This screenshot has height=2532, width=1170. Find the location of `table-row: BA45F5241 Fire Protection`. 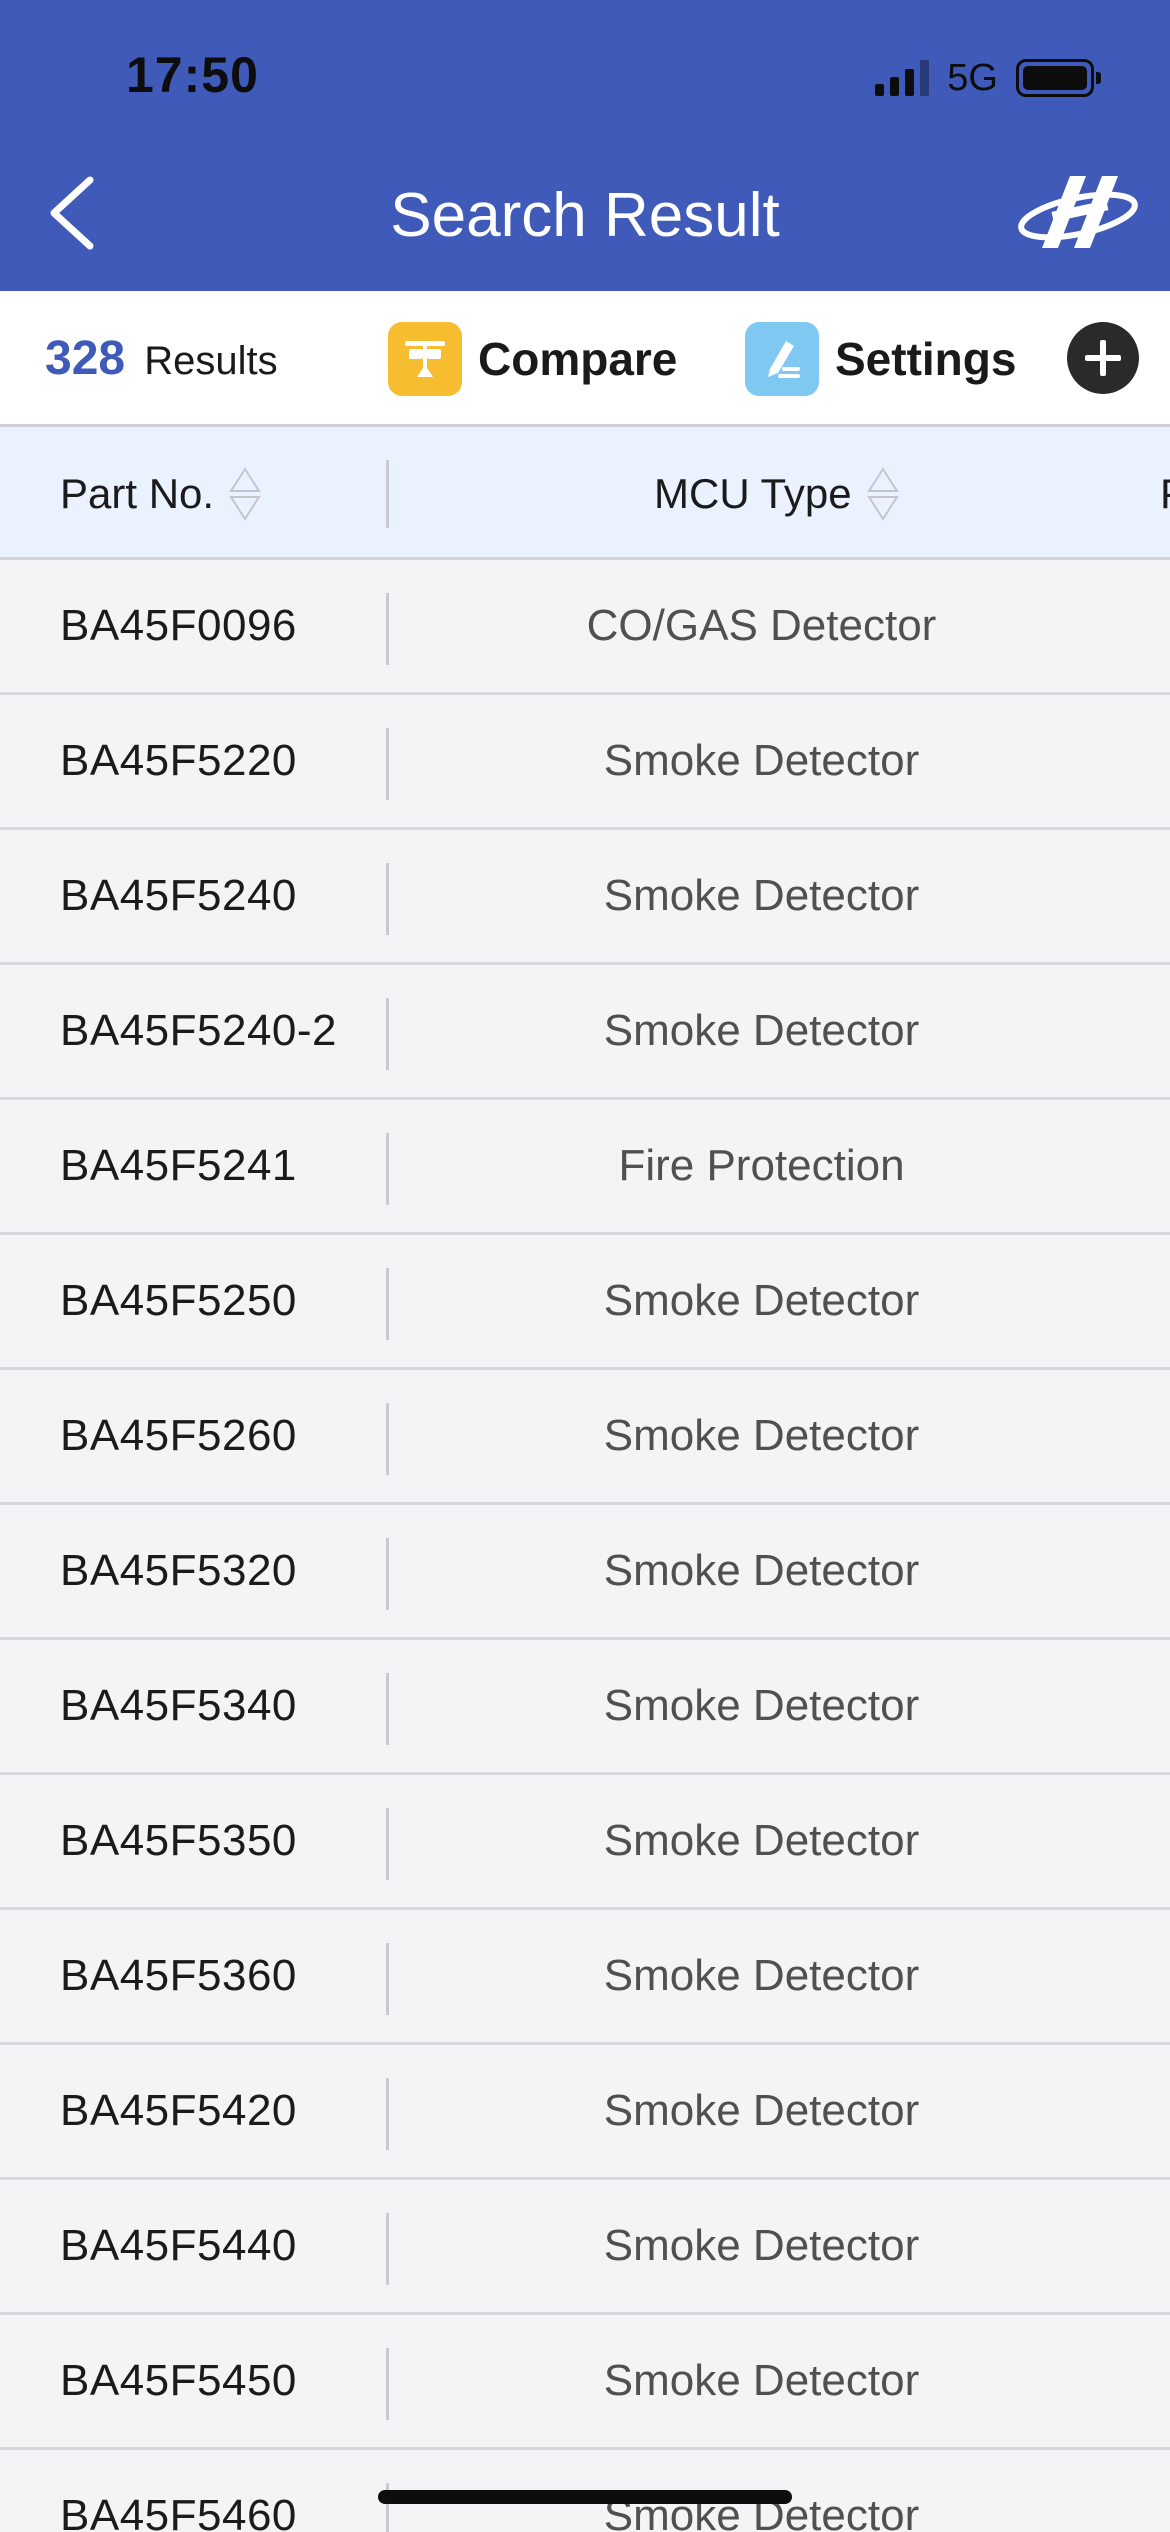

table-row: BA45F5241 Fire Protection is located at coordinates (585, 1167).